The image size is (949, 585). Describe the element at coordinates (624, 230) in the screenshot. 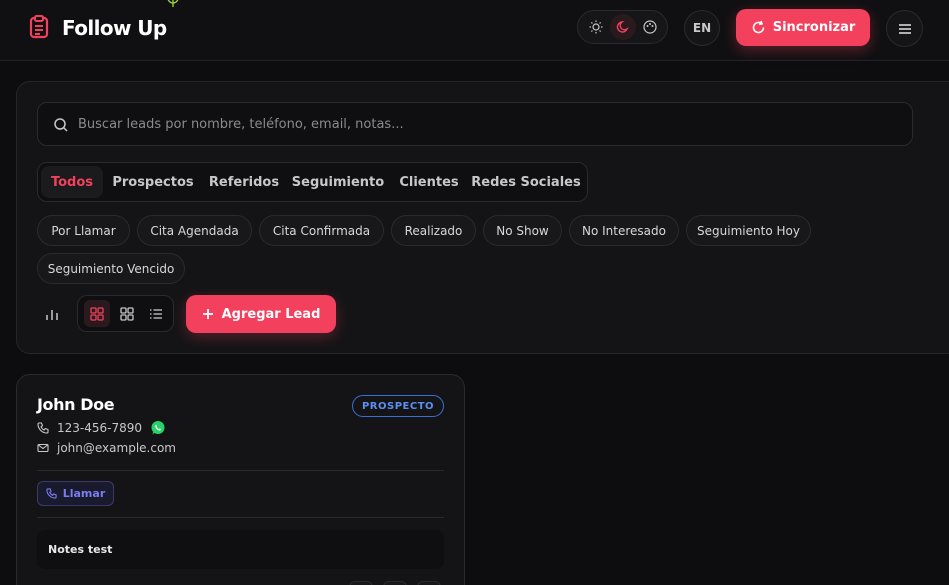

I see `filter-no-interesado: No Interesado` at that location.